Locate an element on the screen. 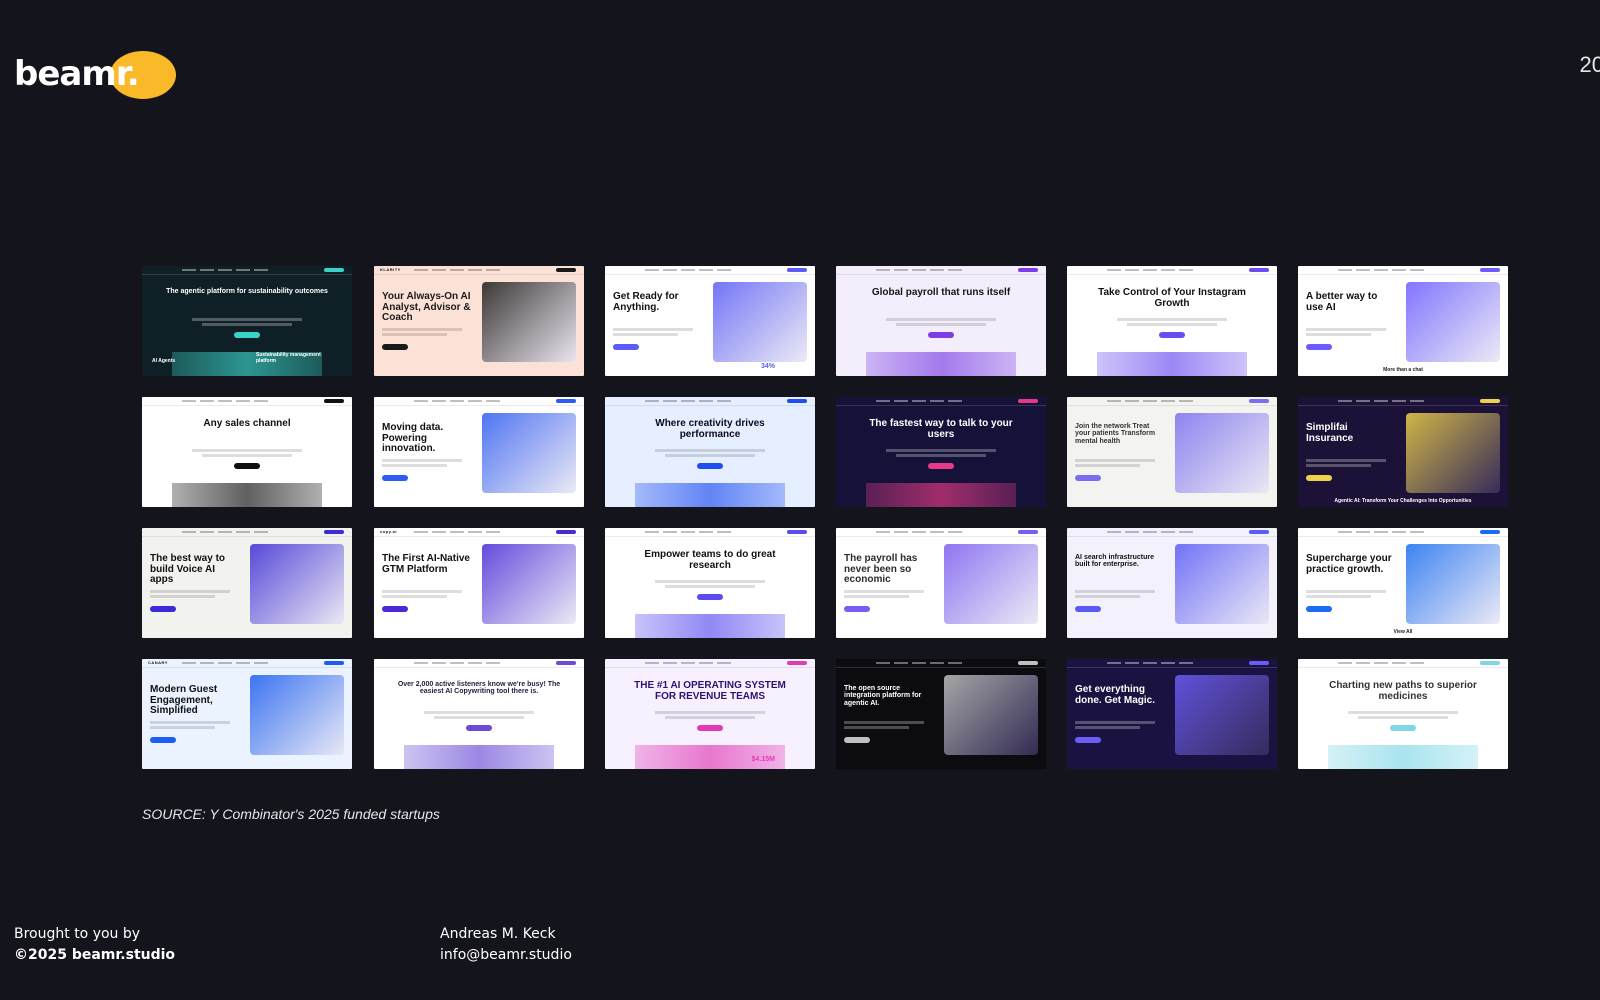 This screenshot has width=1600, height=1000. thumbnail-stat: 34% is located at coordinates (767, 366).